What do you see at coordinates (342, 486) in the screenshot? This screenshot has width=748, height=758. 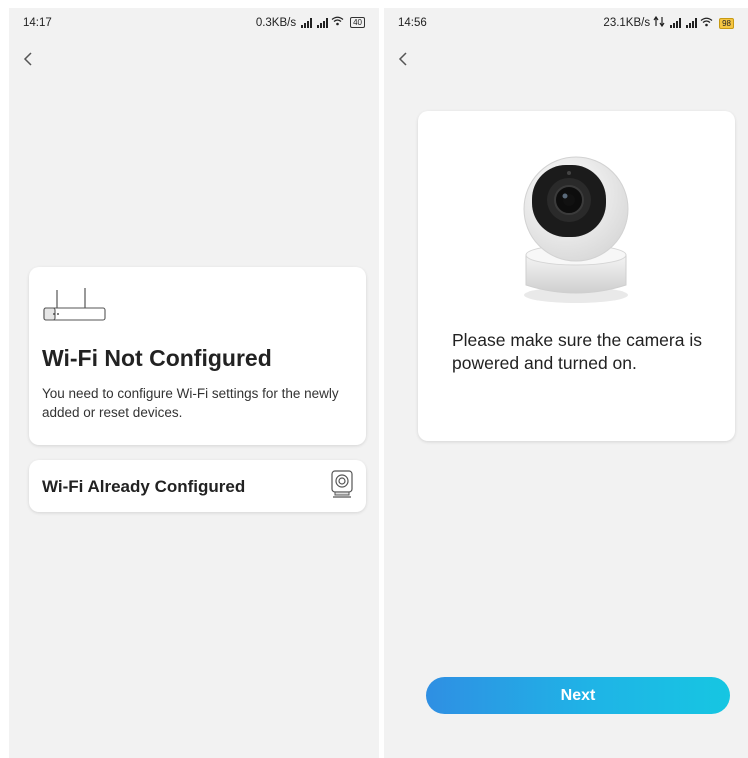 I see `camera-icon` at bounding box center [342, 486].